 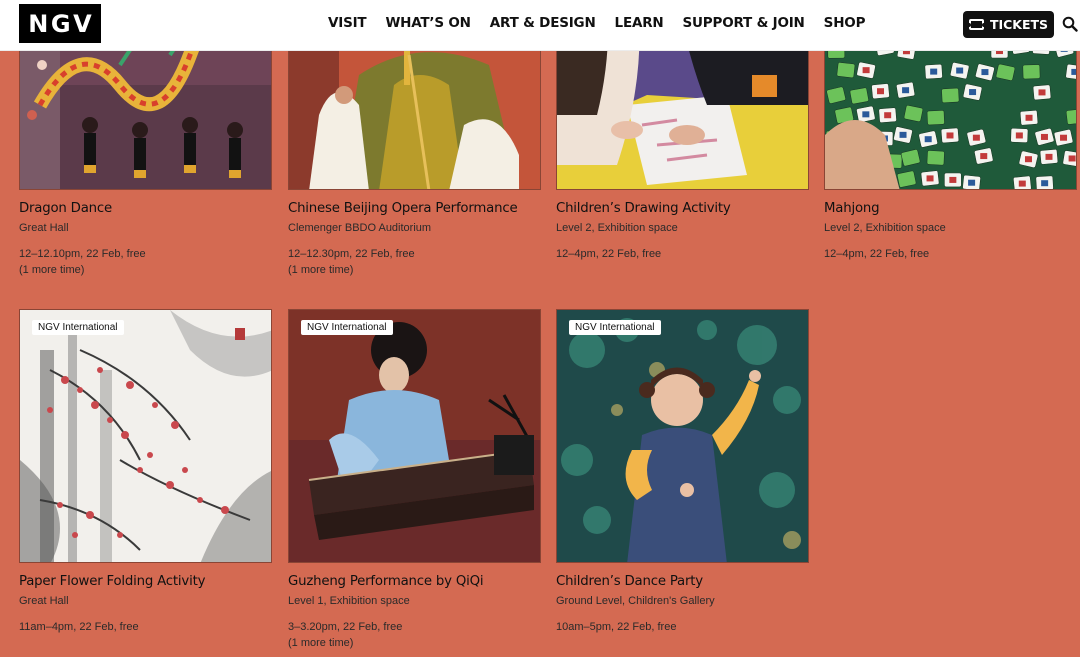 I want to click on nav-learn: LEARN, so click(x=639, y=23).